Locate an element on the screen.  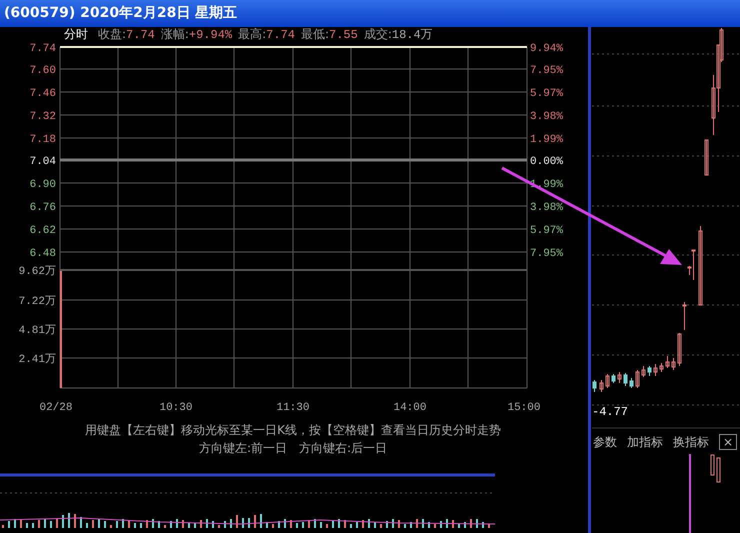
price-label: 7.32 is located at coordinates (43, 117).